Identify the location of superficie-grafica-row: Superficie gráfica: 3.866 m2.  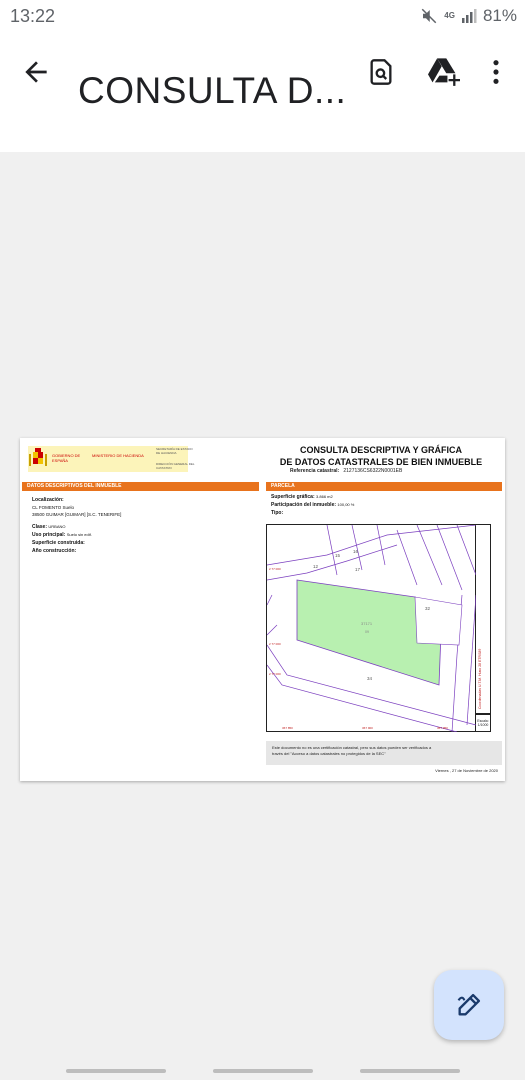
(302, 497).